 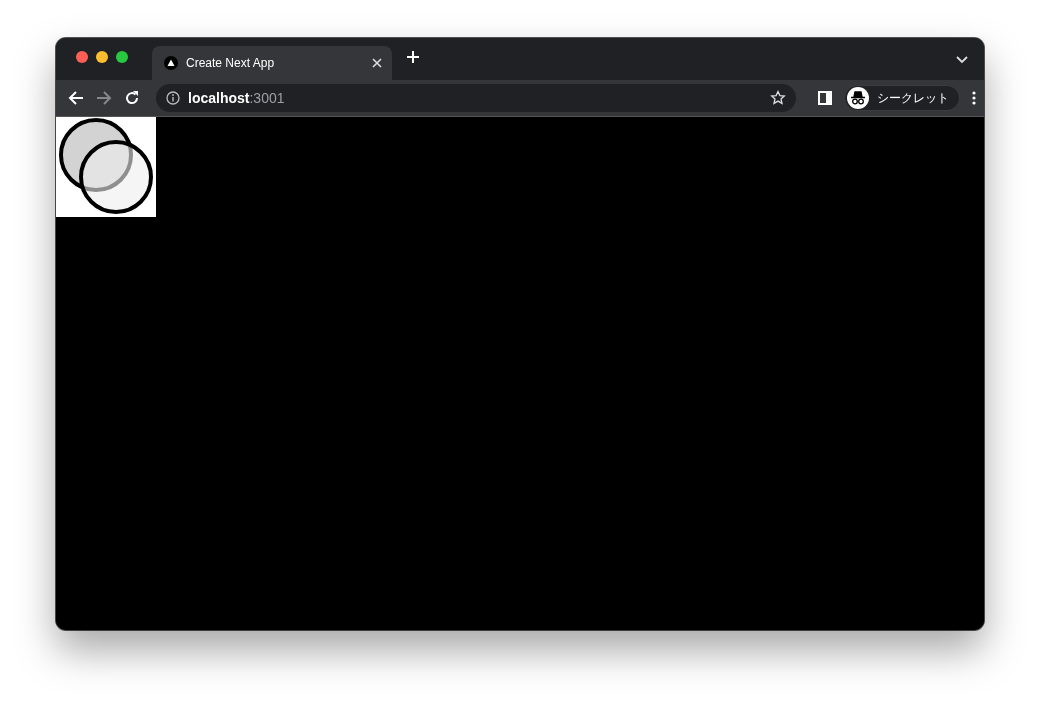 What do you see at coordinates (825, 98) in the screenshot?
I see `side-panel-icon` at bounding box center [825, 98].